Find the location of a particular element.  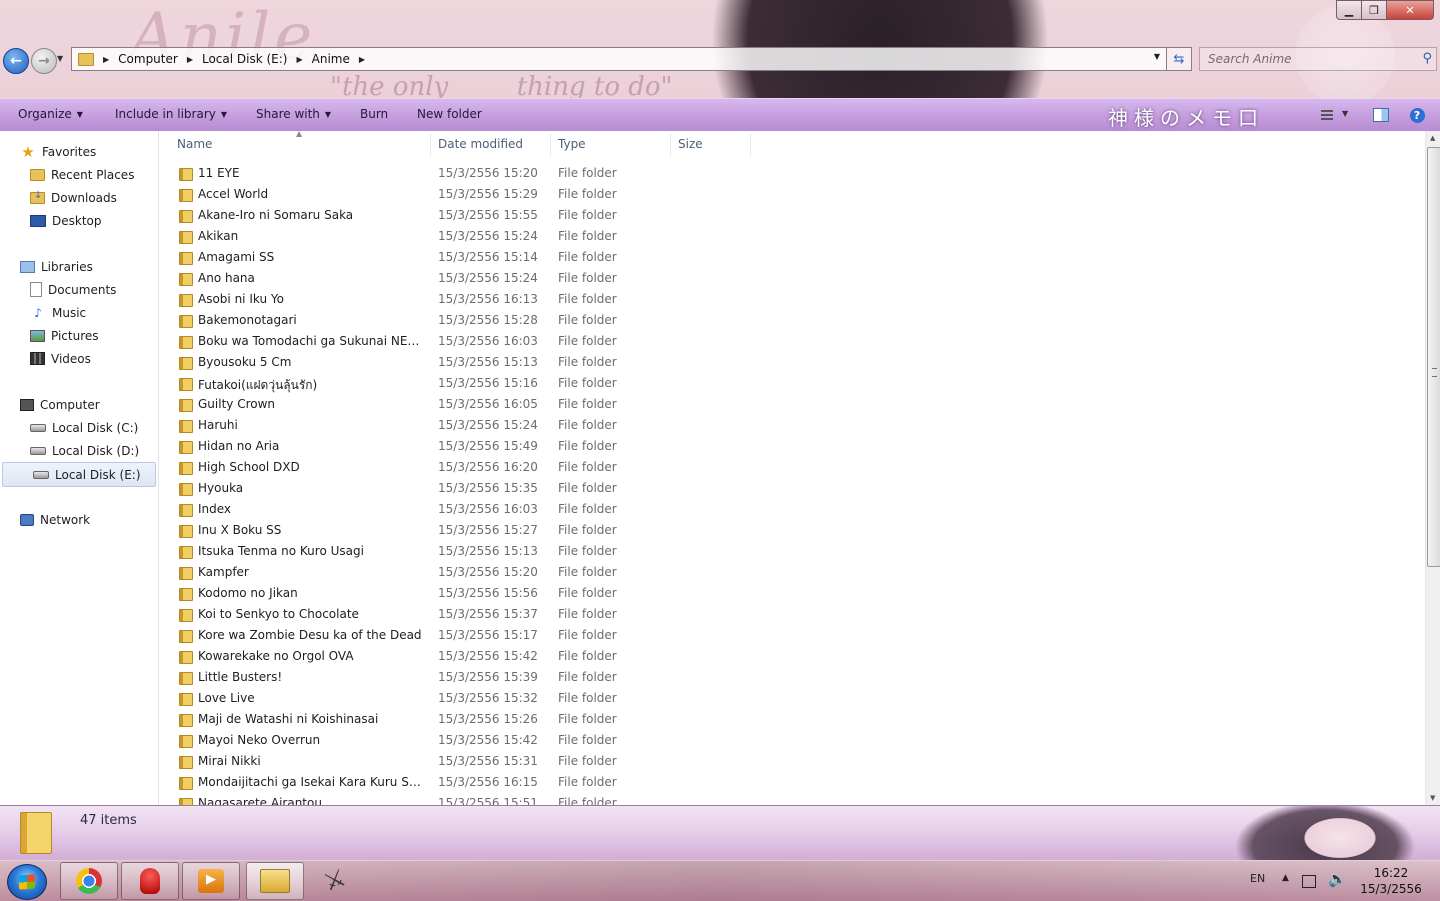

sidebar-item-libraries: Libraries is located at coordinates (79, 266).